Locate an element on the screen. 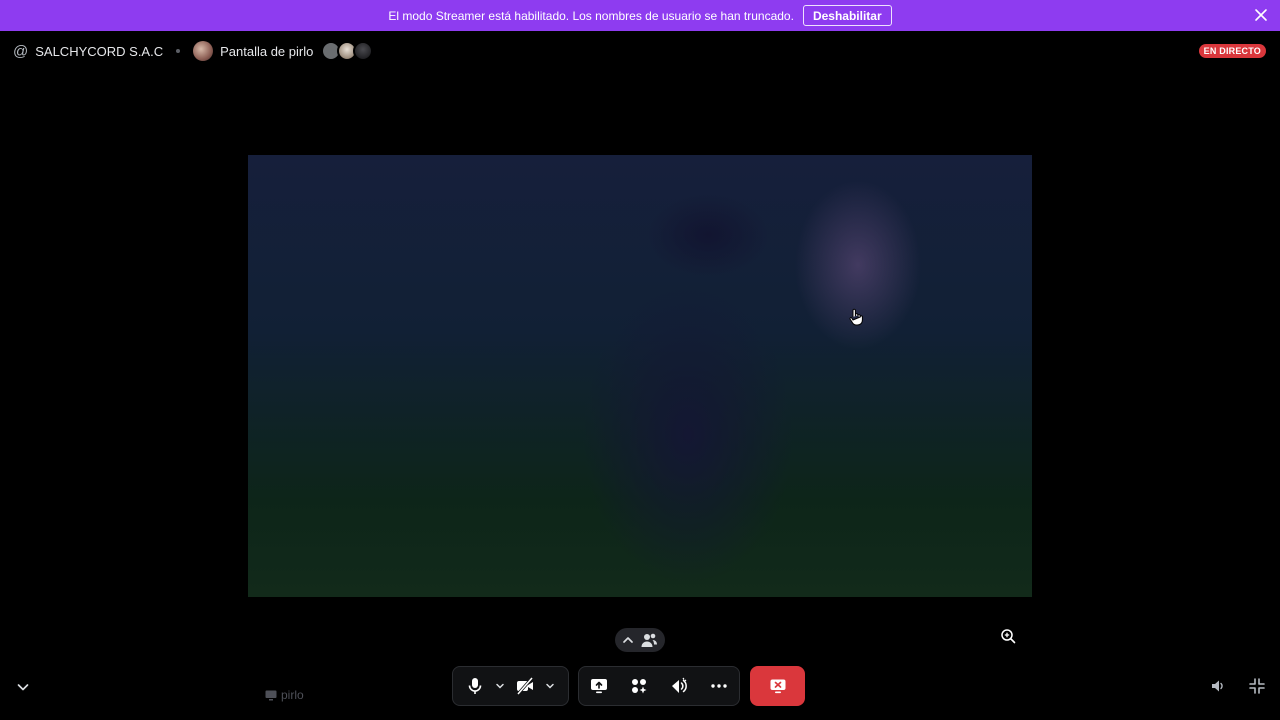  screen-share-button is located at coordinates (599, 686).